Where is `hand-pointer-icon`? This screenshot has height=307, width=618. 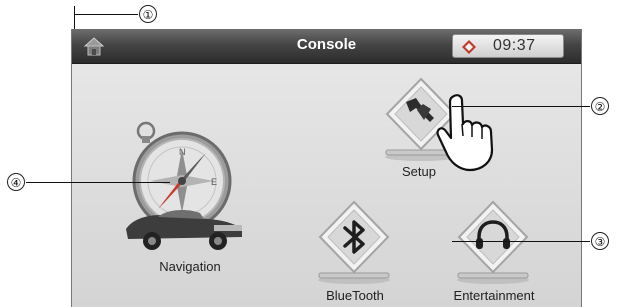
hand-pointer-icon is located at coordinates (465, 133).